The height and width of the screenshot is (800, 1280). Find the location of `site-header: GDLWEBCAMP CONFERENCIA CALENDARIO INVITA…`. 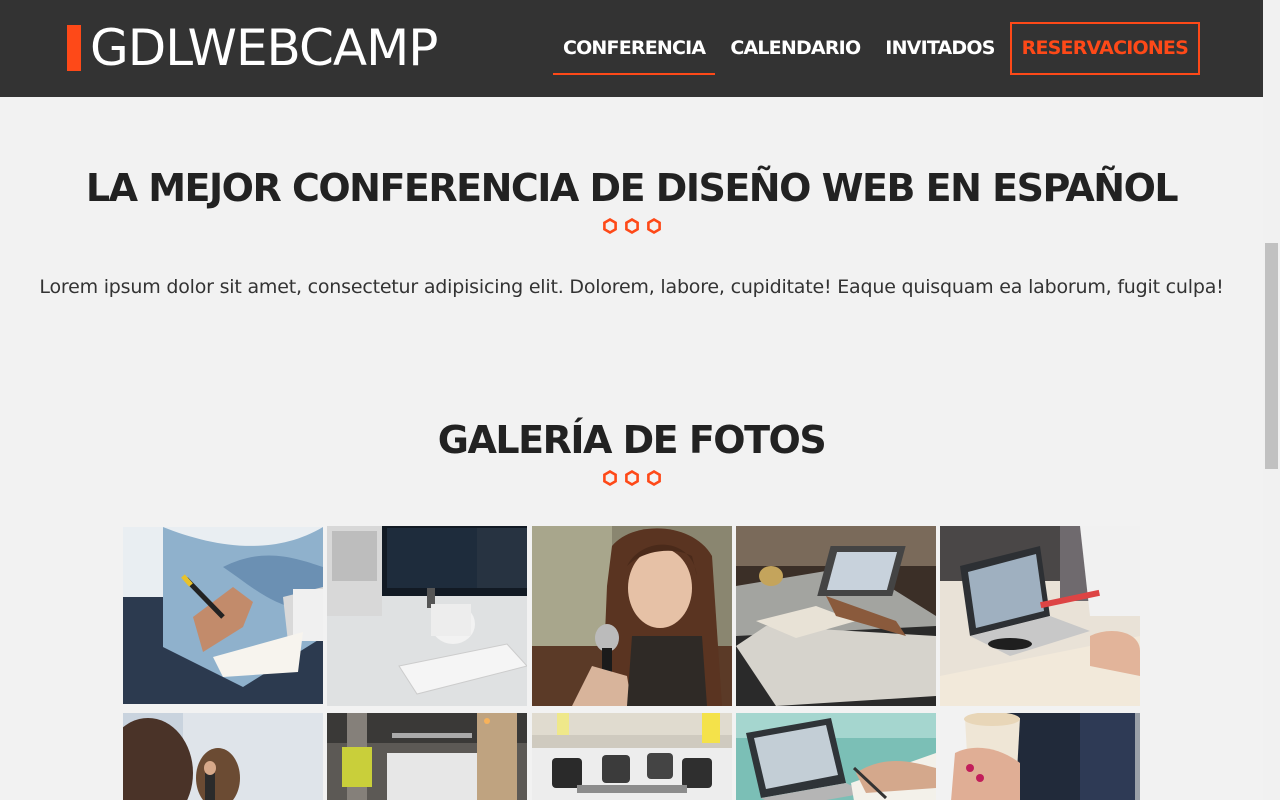

site-header: GDLWEBCAMP CONFERENCIA CALENDARIO INVITA… is located at coordinates (631, 48).